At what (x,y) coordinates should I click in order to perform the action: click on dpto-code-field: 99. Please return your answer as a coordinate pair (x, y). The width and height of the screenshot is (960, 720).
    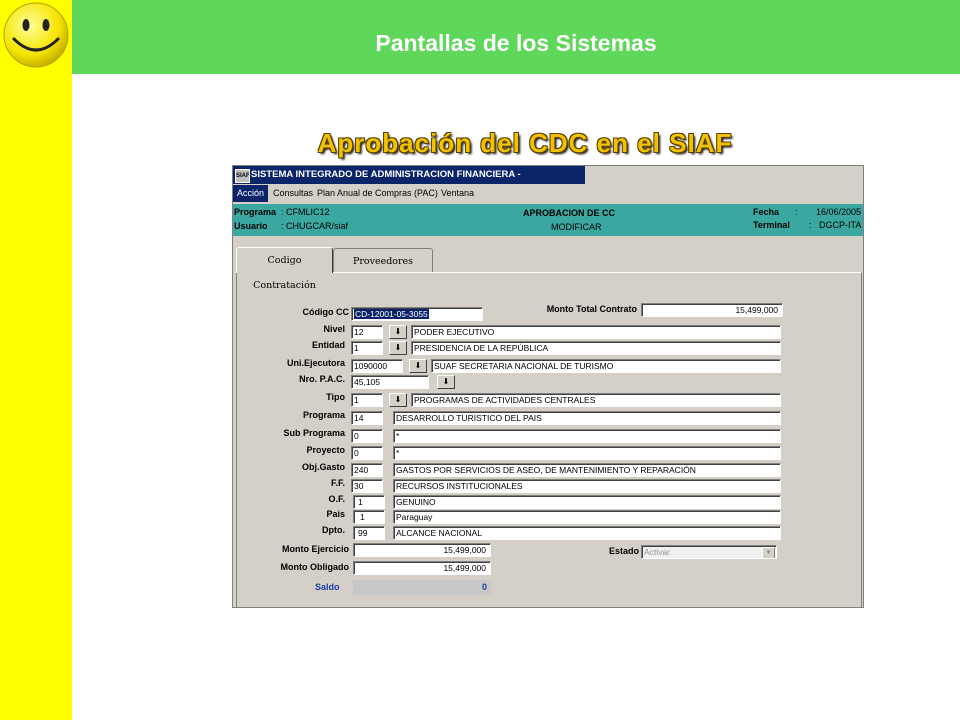
    Looking at the image, I should click on (369, 533).